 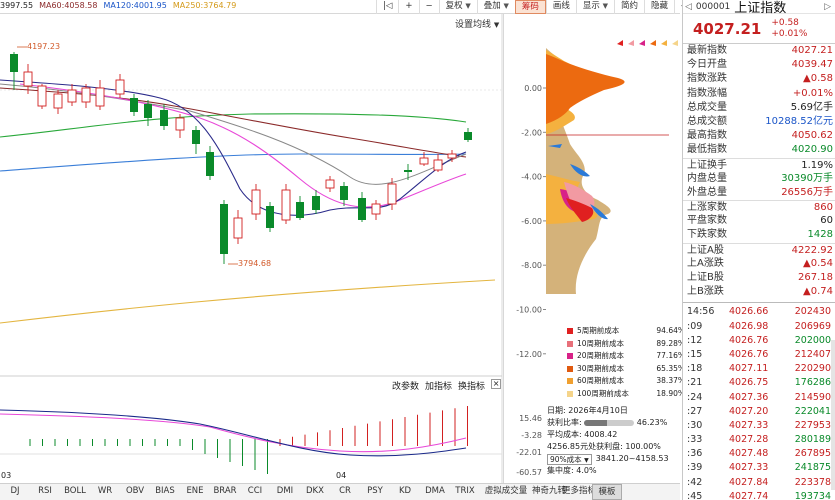 I want to click on cost-legend-value: 18.90%, so click(x=670, y=393).